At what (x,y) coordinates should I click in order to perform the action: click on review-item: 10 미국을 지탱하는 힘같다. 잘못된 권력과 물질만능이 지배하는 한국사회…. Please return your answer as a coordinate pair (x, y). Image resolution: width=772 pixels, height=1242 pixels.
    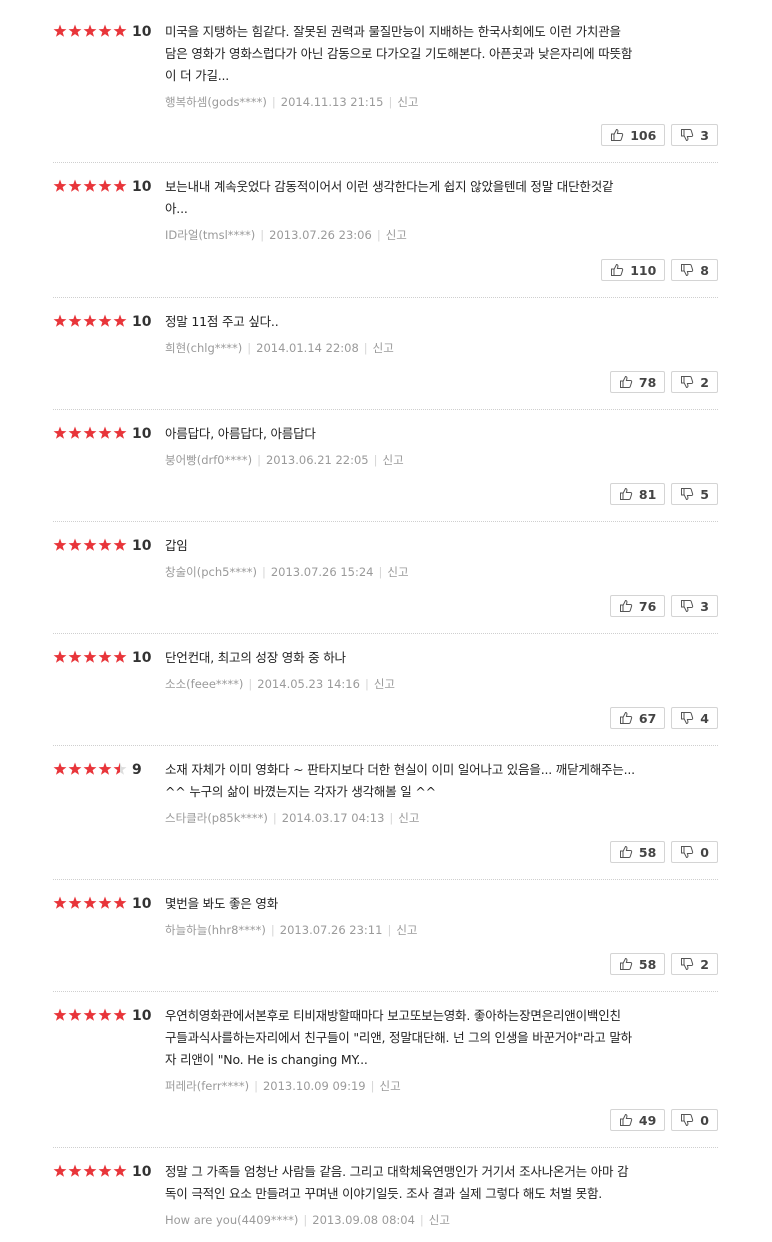
    Looking at the image, I should click on (386, 93).